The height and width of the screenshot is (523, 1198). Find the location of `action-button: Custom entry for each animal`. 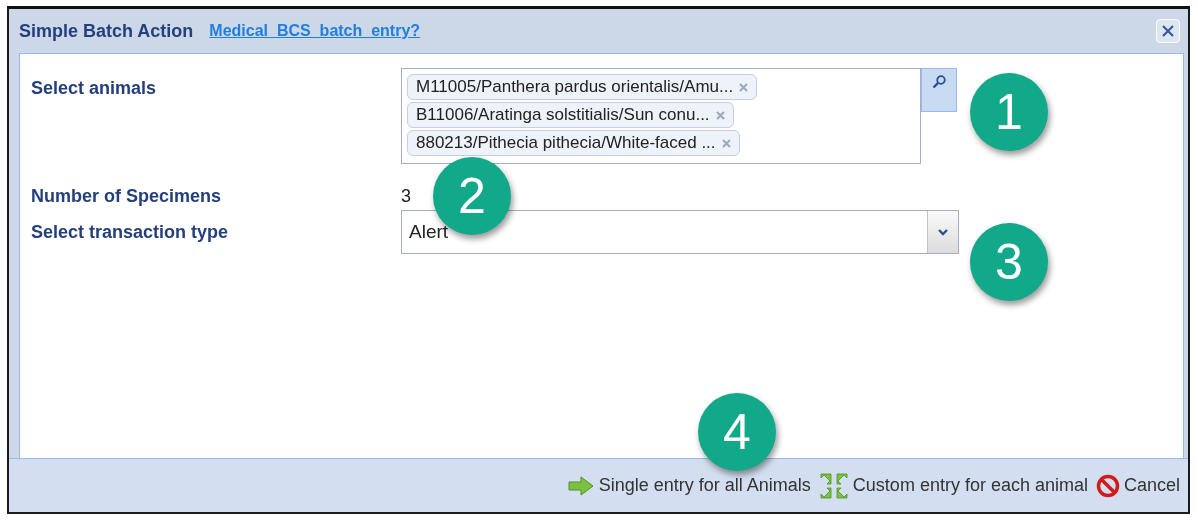

action-button: Custom entry for each animal is located at coordinates (953, 485).